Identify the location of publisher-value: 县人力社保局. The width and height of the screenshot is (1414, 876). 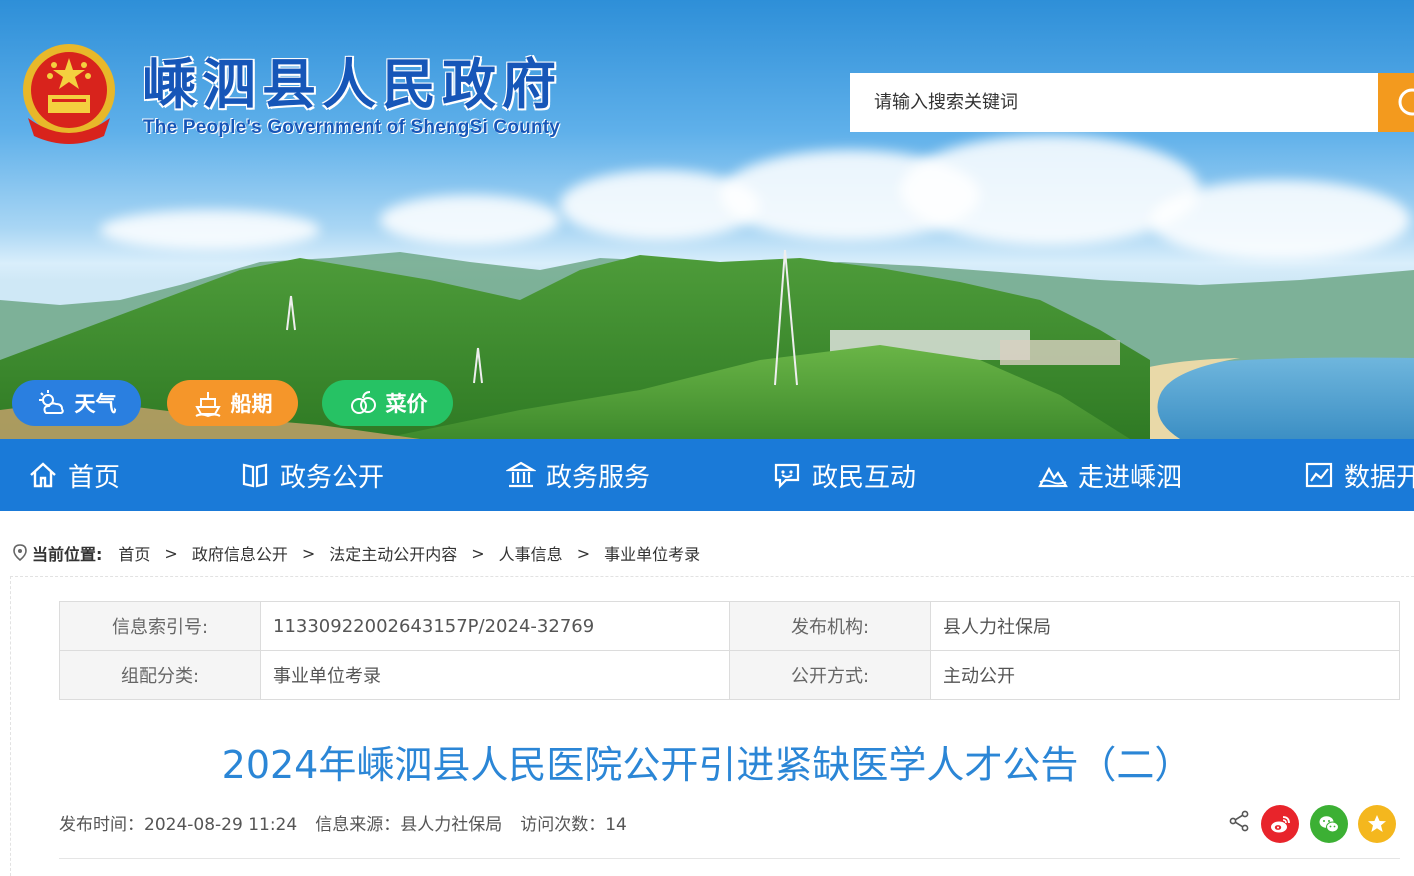
(1165, 626).